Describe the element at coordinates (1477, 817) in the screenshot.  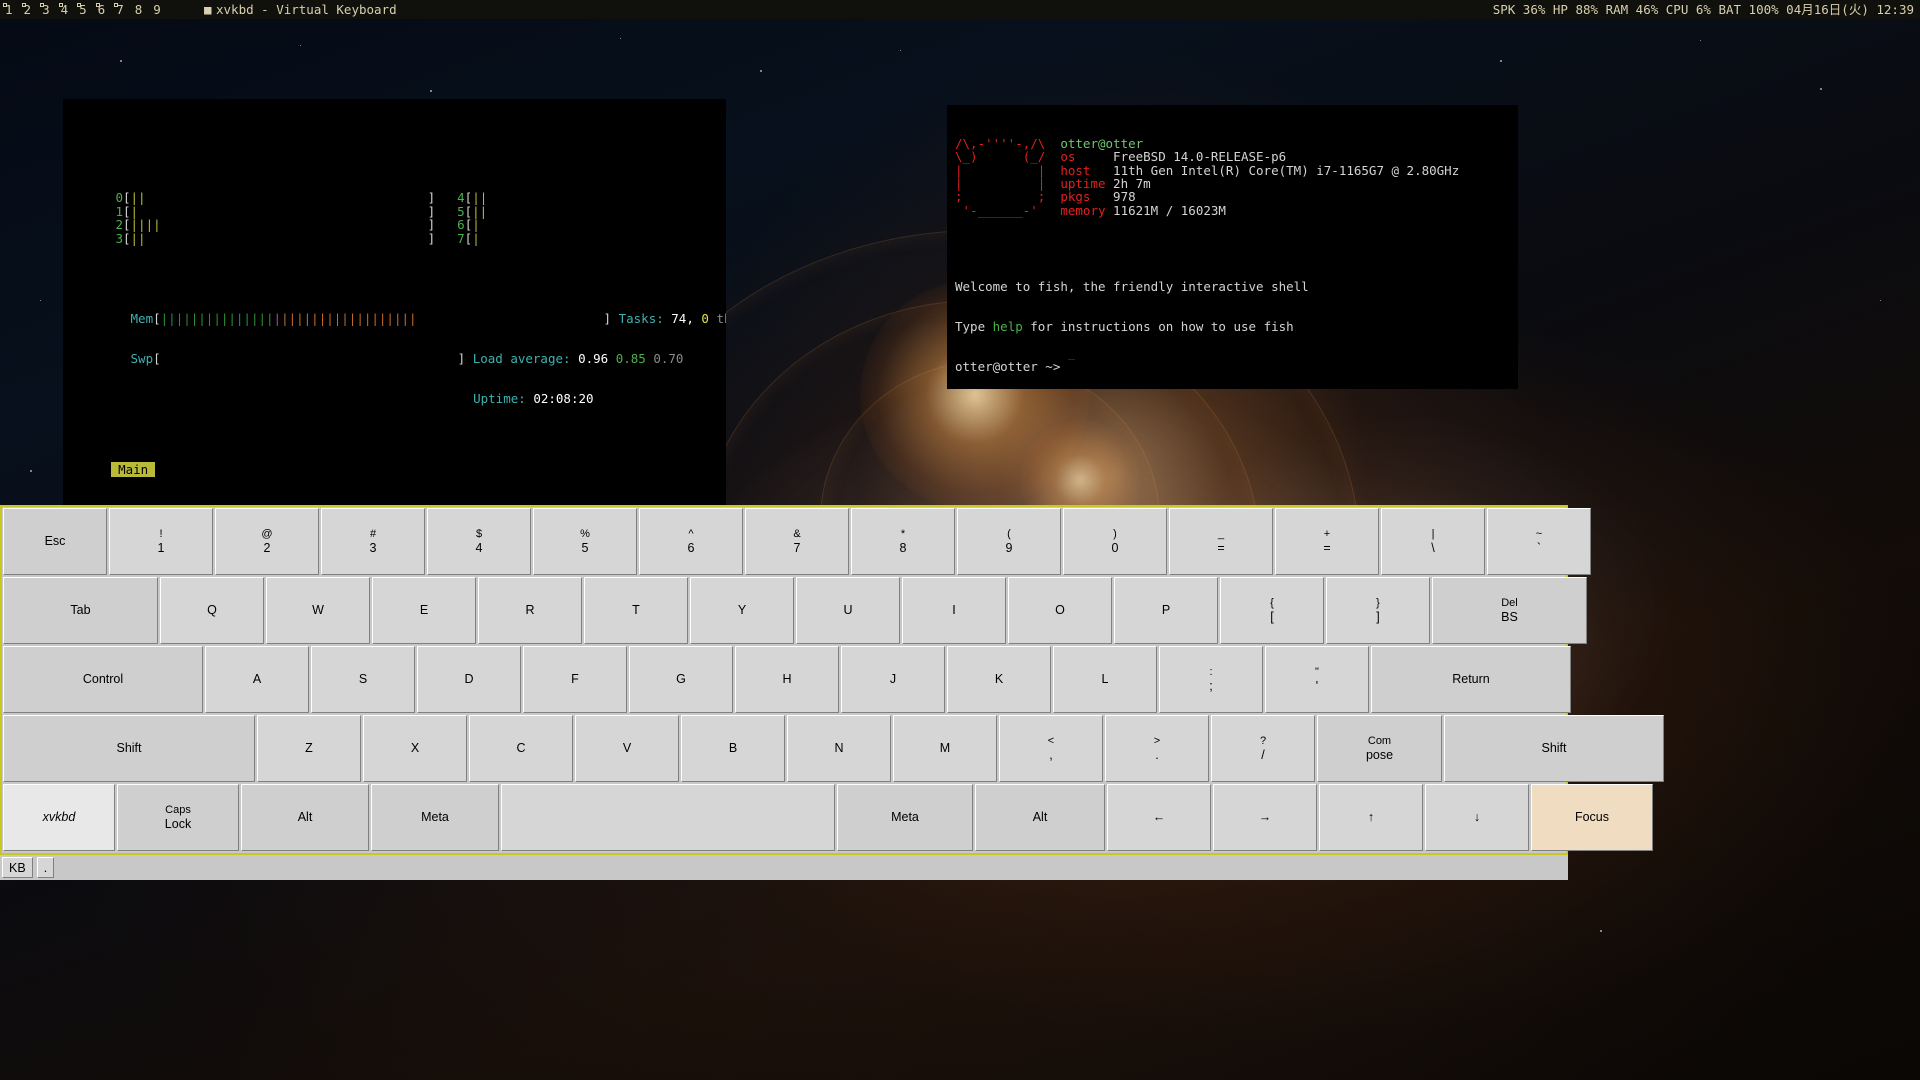
I see `key-space: ↓` at that location.